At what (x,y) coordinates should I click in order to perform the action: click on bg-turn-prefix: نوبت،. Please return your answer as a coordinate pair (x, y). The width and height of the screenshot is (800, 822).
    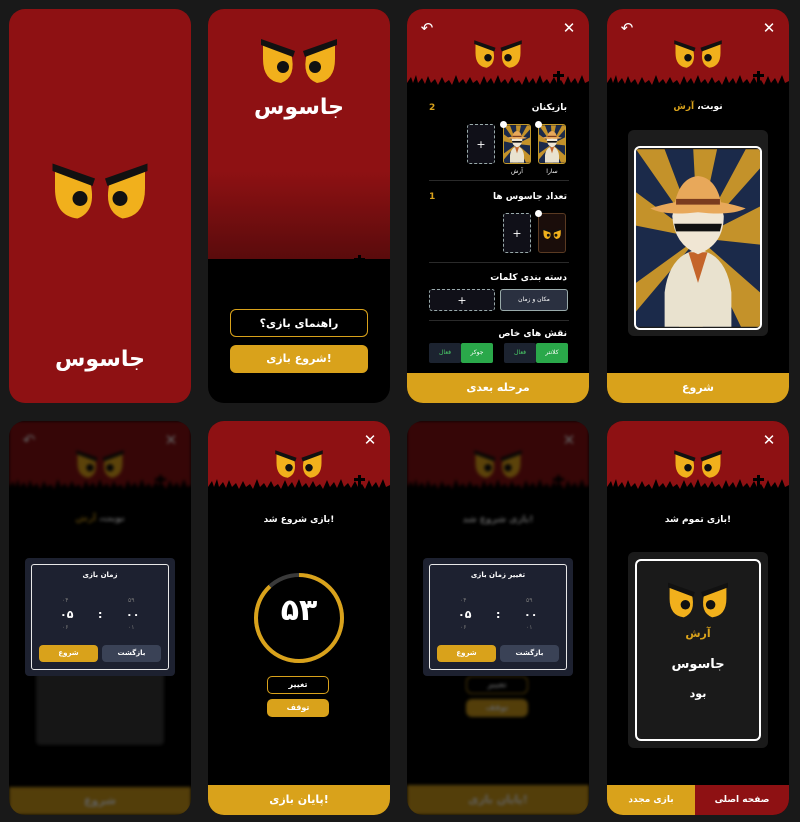
    Looking at the image, I should click on (112, 519).